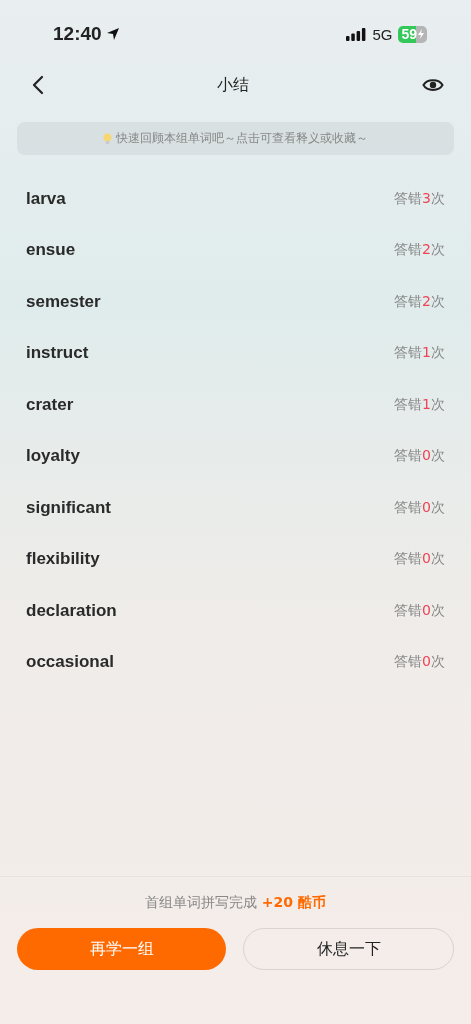 The image size is (471, 1024). I want to click on hint-text: 快速回顾本组单词吧～点击可查看释义或收藏～, so click(242, 138).